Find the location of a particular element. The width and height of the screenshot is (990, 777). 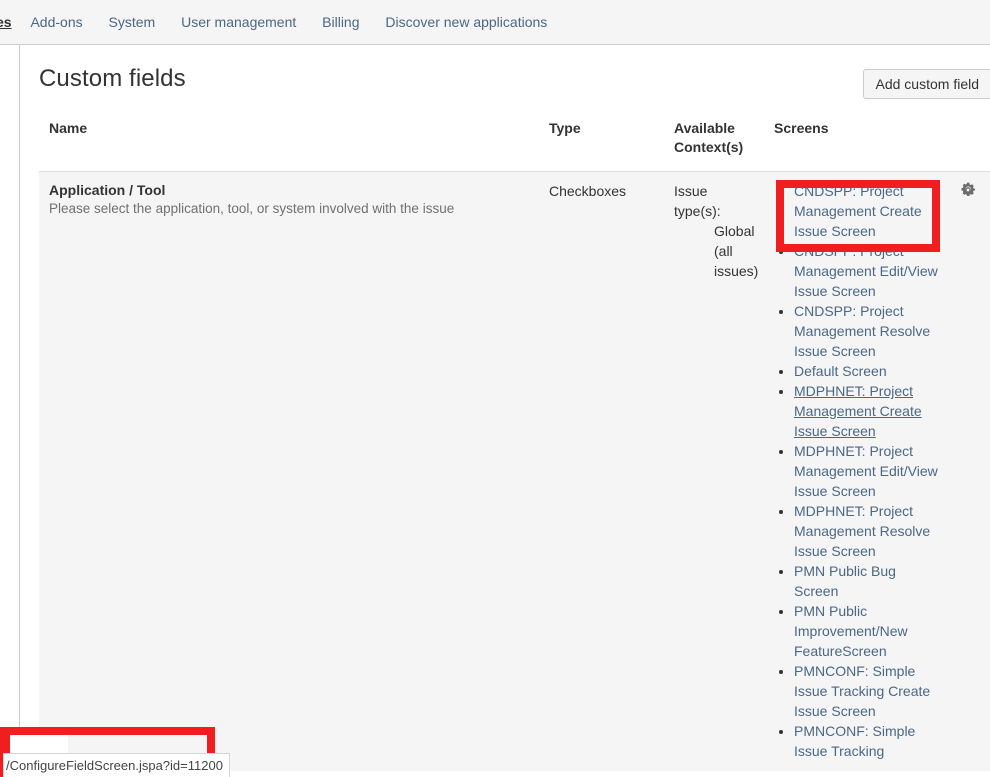

screen-list-item: PMN Public Improvement/New FeatureScreen is located at coordinates (866, 631).